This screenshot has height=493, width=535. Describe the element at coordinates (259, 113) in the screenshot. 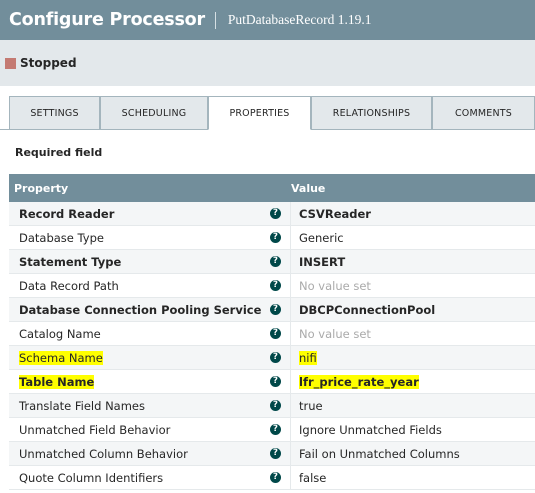

I see `tab-properties: PROPERTIES` at that location.